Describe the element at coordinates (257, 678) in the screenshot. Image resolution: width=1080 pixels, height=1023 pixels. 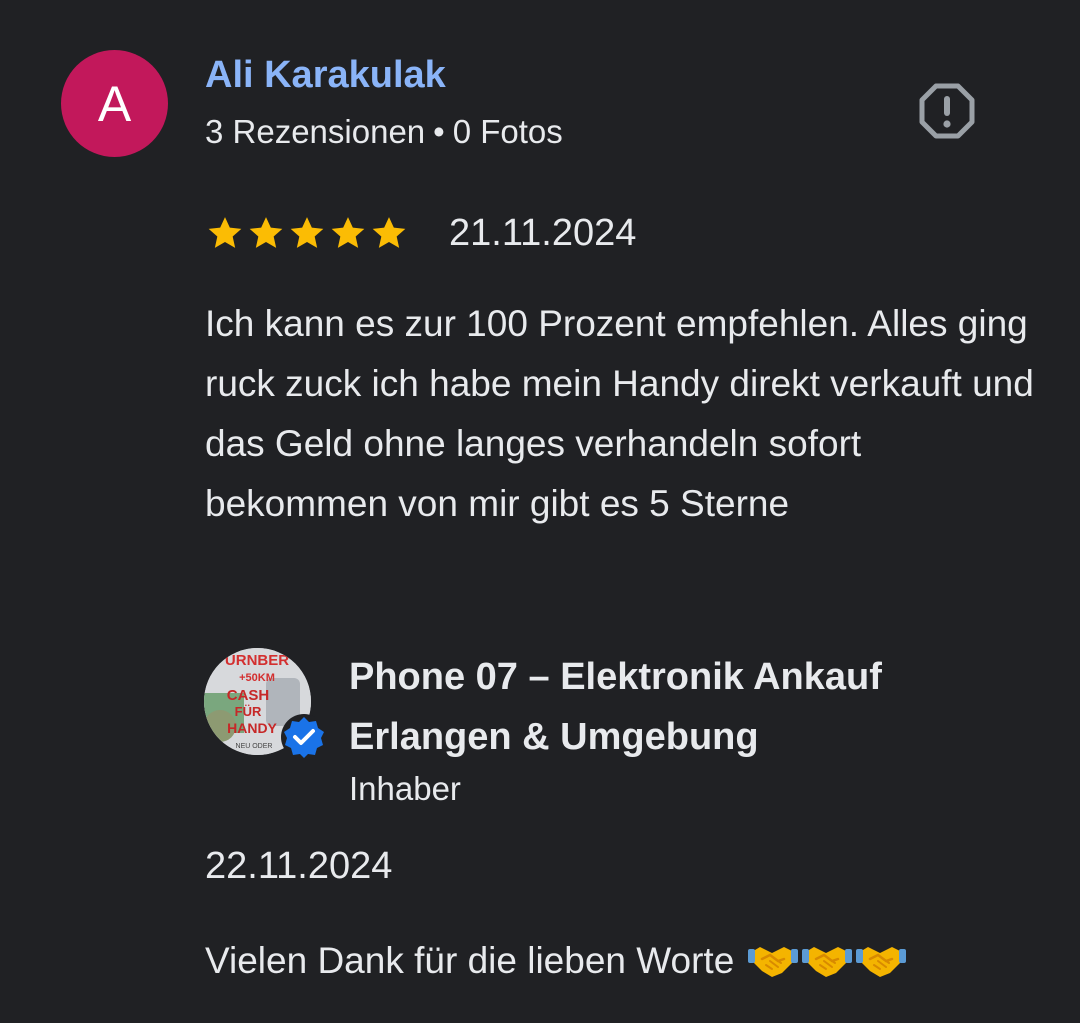
I see `svg-text: +50KM` at that location.